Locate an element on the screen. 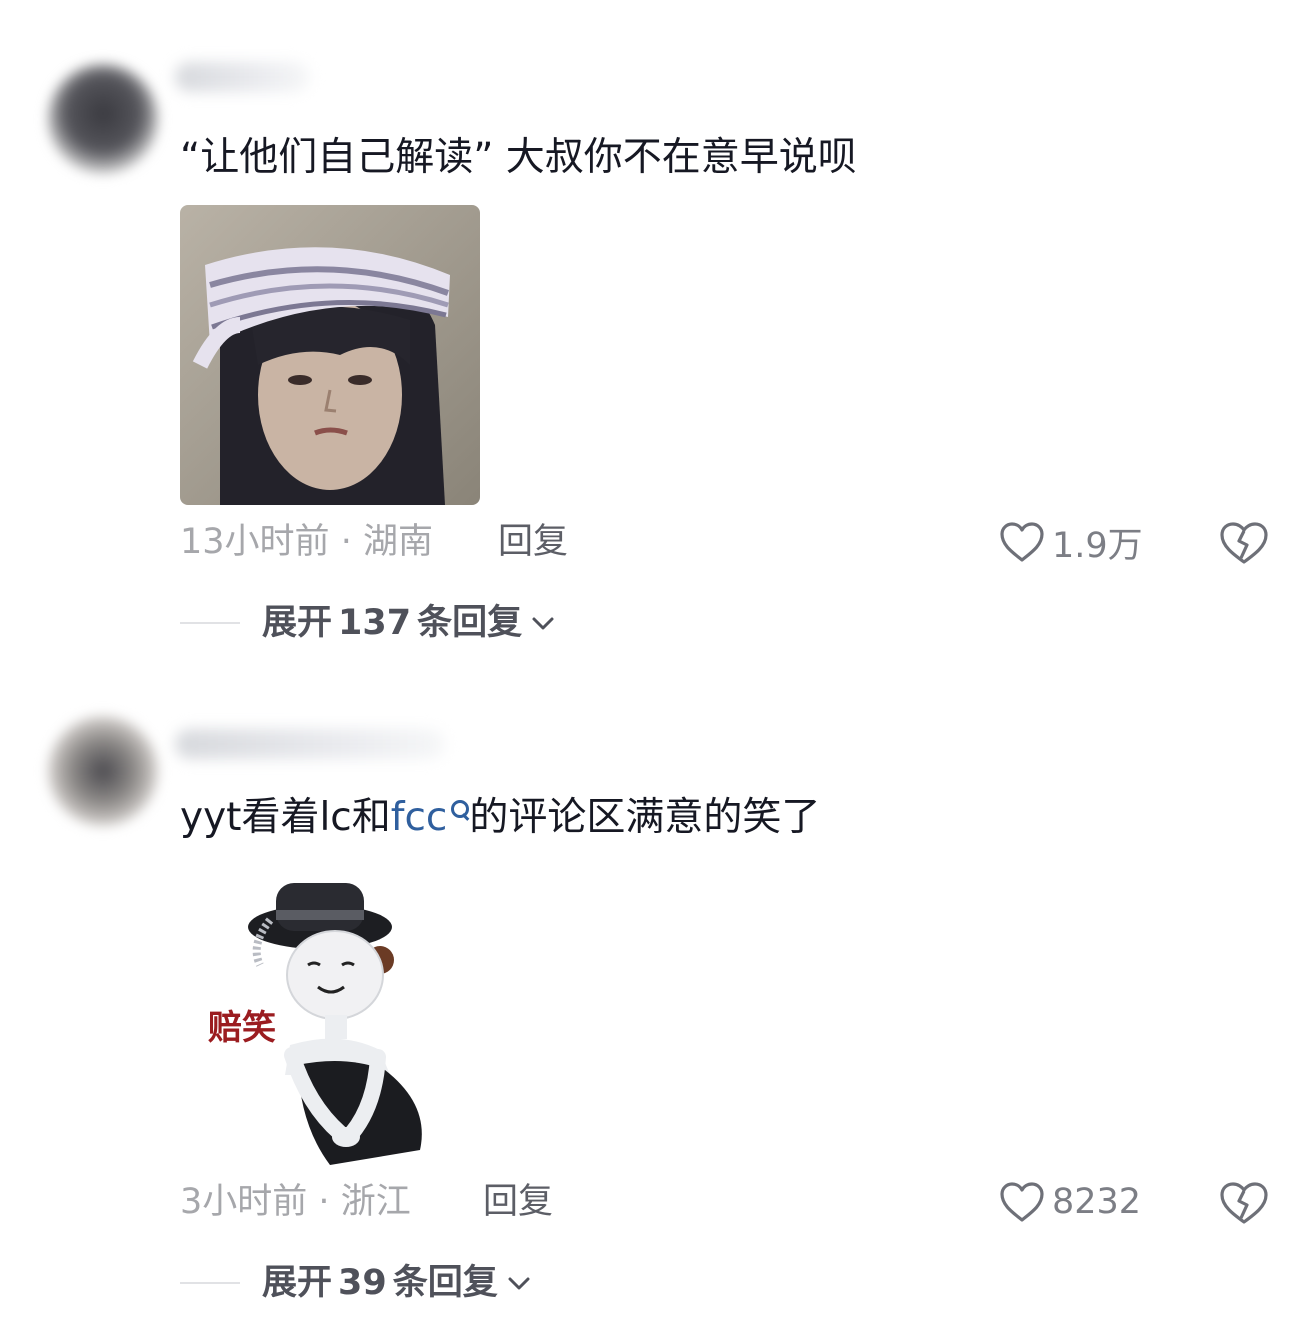  like-count: 8232 is located at coordinates (1097, 1202).